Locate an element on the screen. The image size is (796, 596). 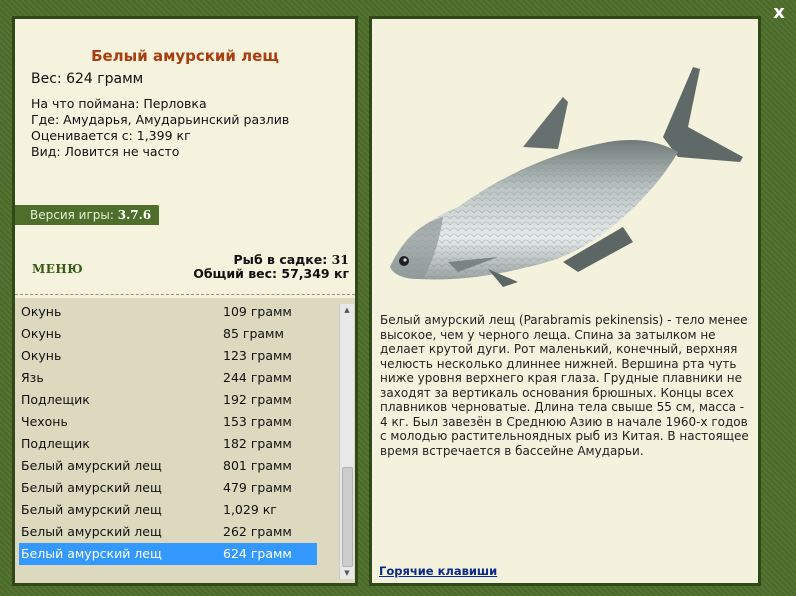
list-item-weight: 123 грамм is located at coordinates (257, 355).